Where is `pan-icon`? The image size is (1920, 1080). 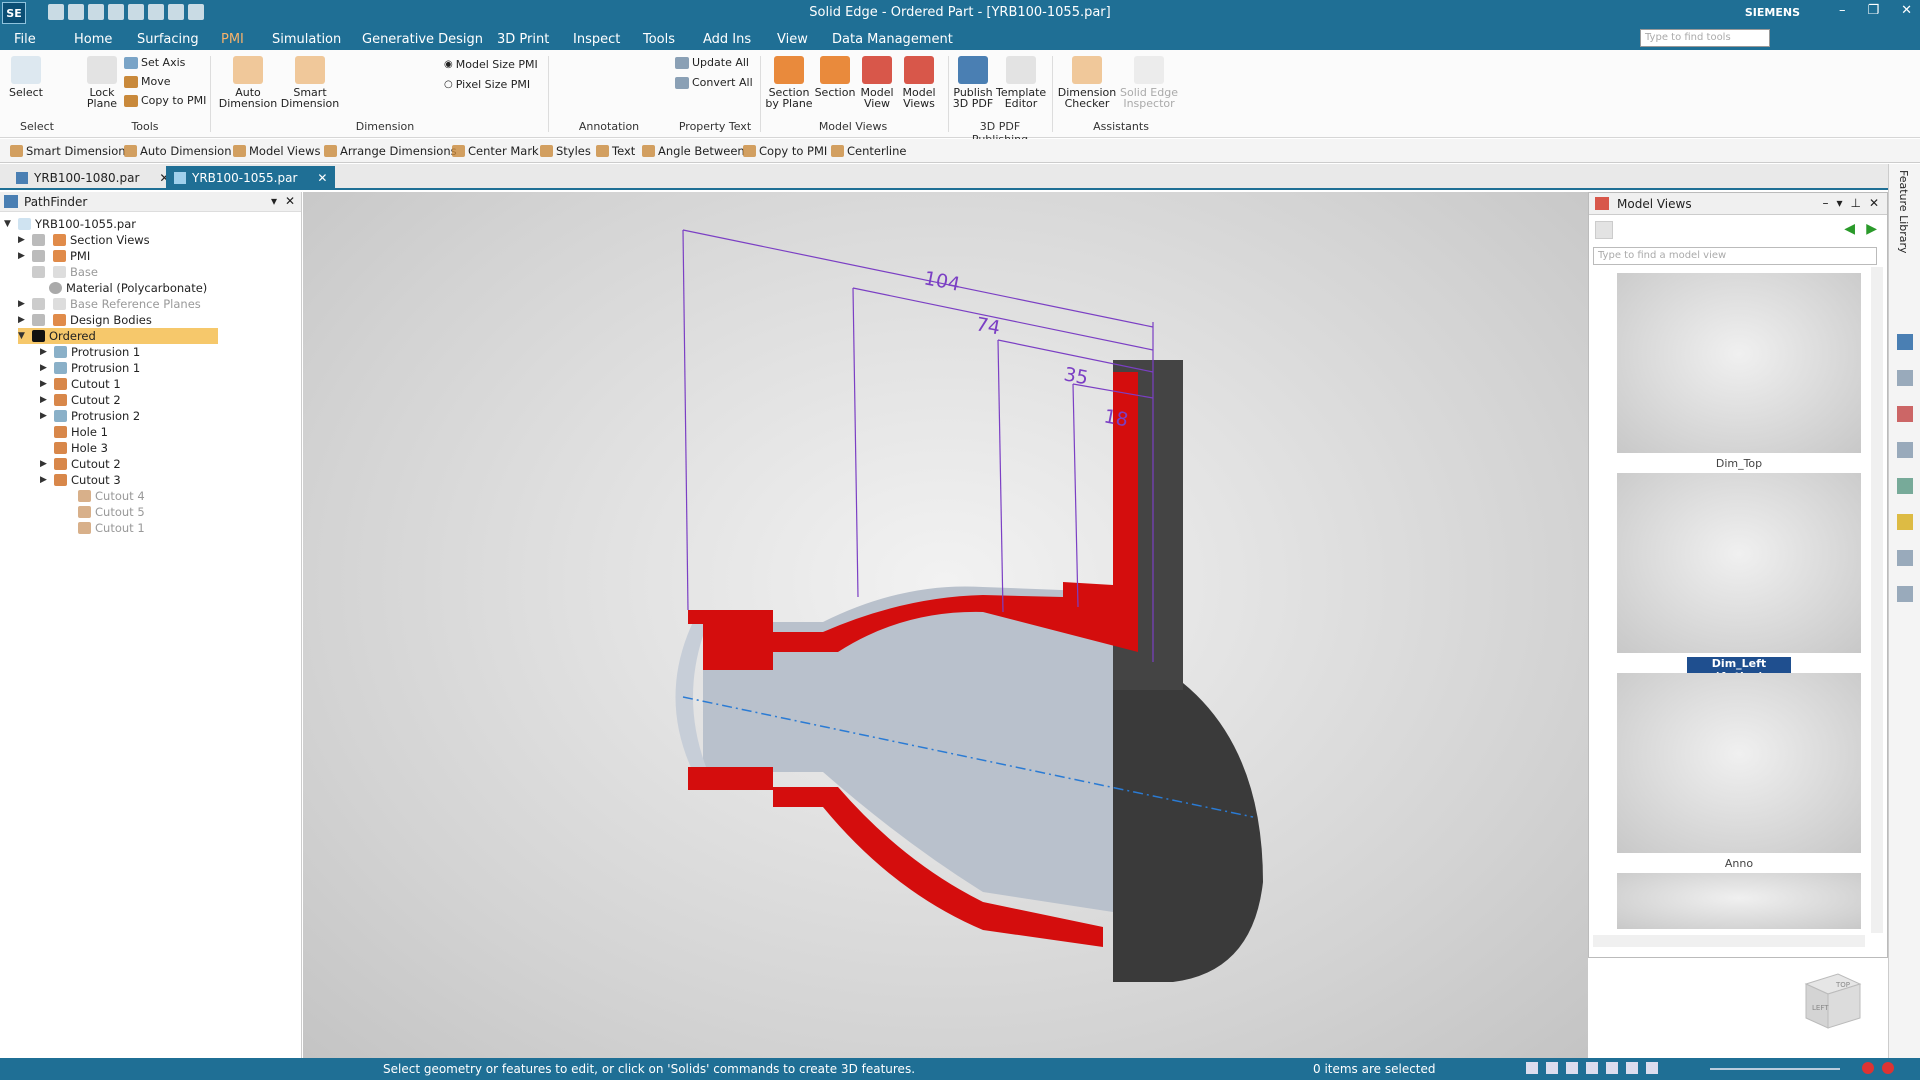
pan-icon is located at coordinates (1572, 1068).